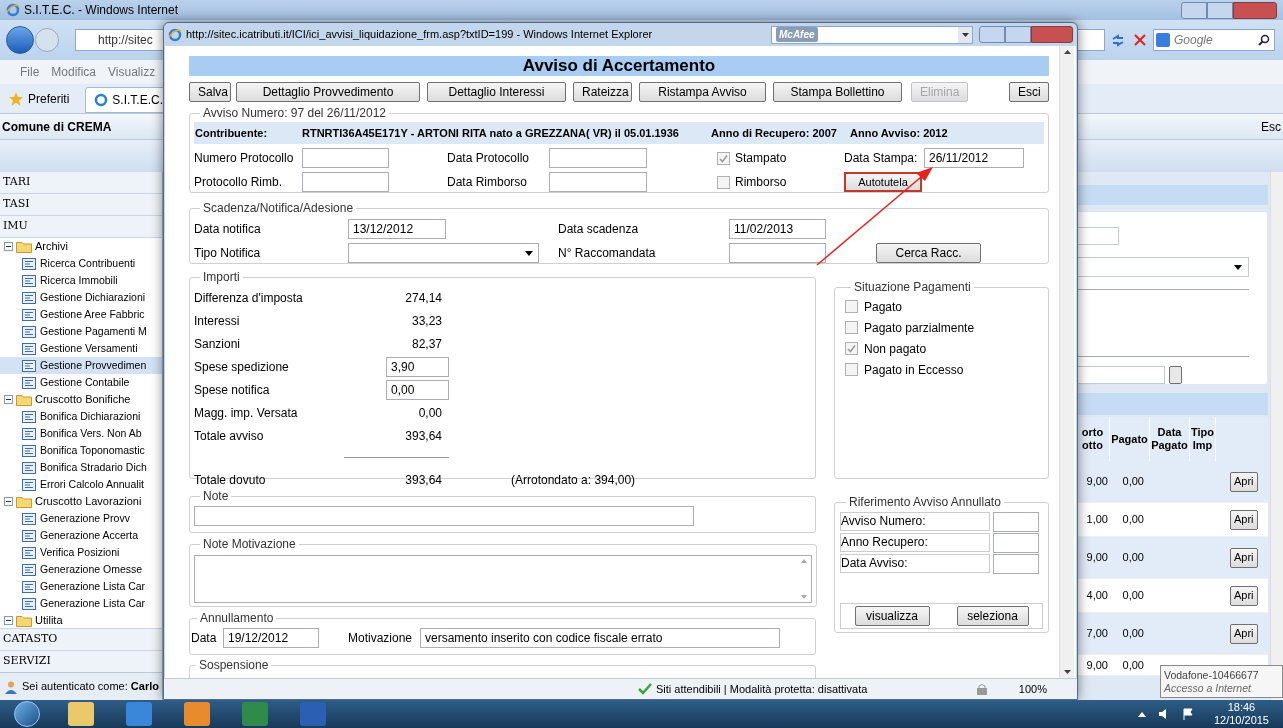  Describe the element at coordinates (81, 348) in the screenshot. I see `tree-item: Gestione Versamenti` at that location.